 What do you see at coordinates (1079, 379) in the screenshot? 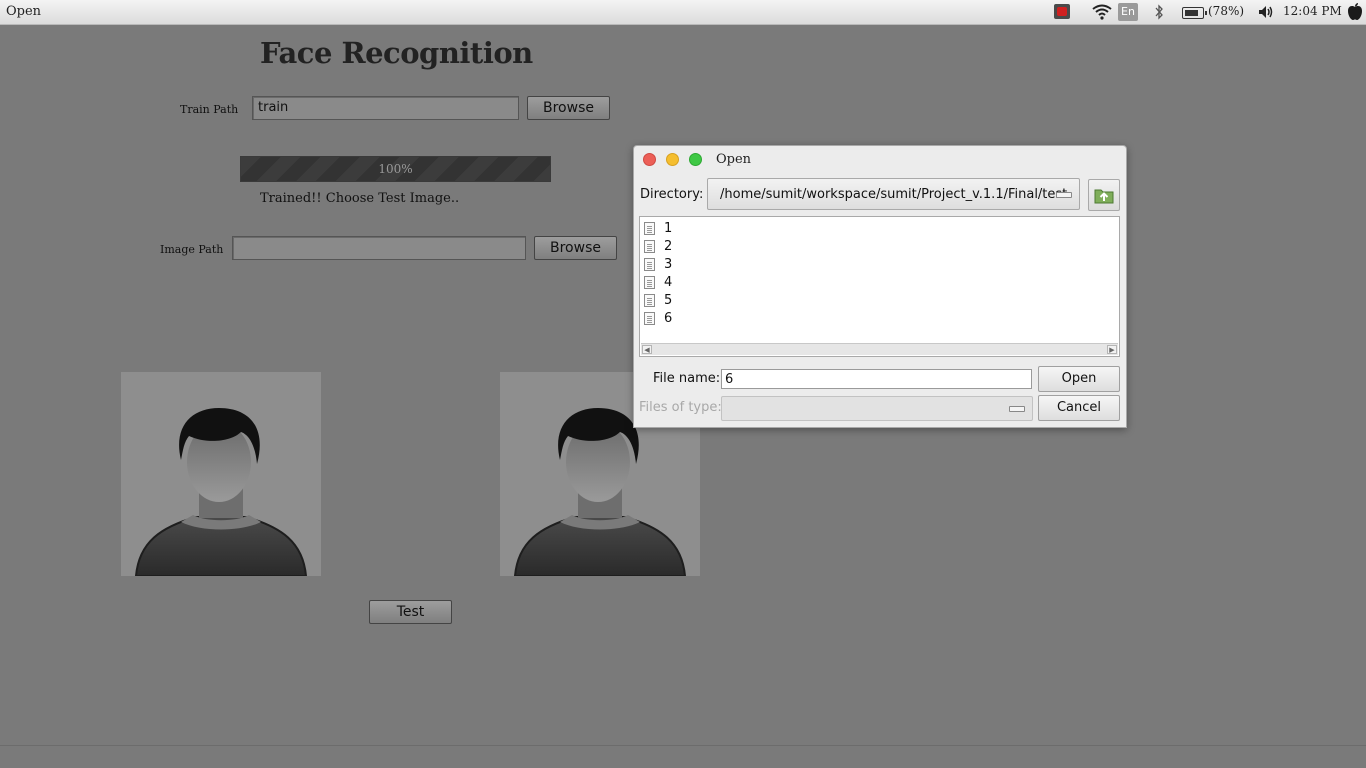
I see `open-button: Open` at bounding box center [1079, 379].